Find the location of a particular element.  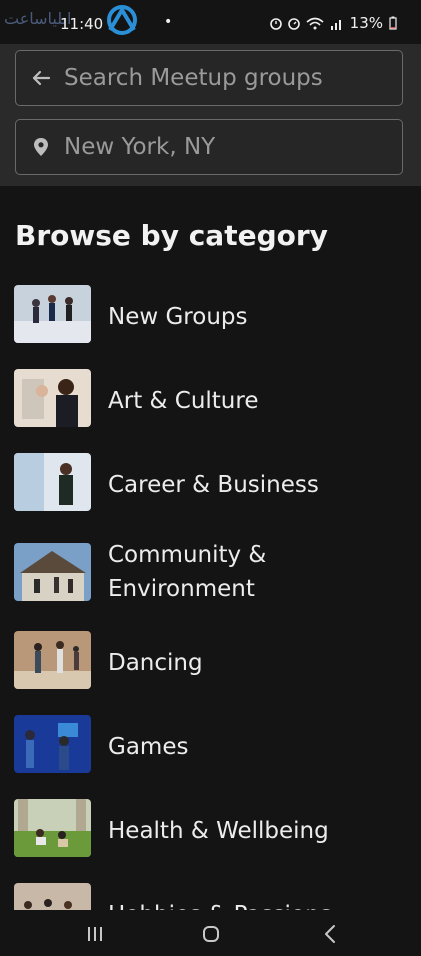

search-area is located at coordinates (210, 115).